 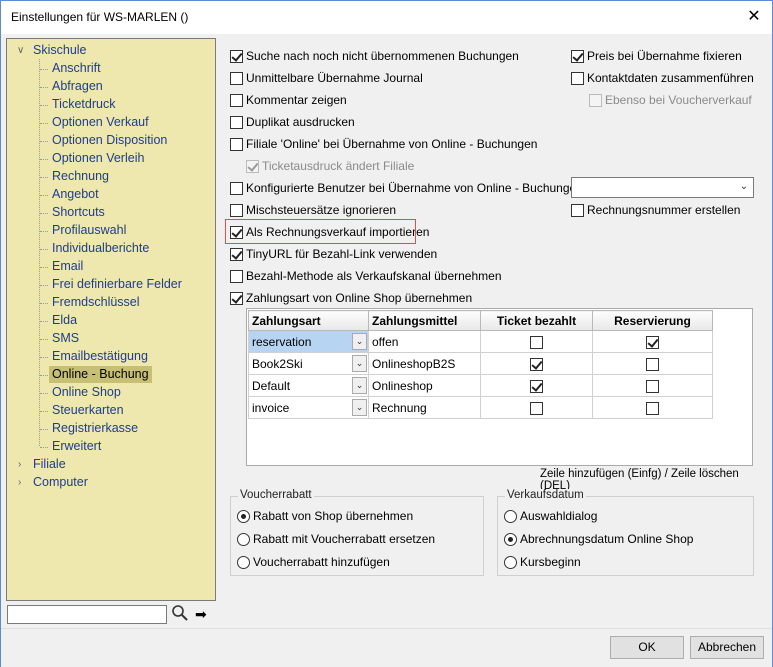 What do you see at coordinates (60, 50) in the screenshot?
I see `tree-item-skischule: Skischule` at bounding box center [60, 50].